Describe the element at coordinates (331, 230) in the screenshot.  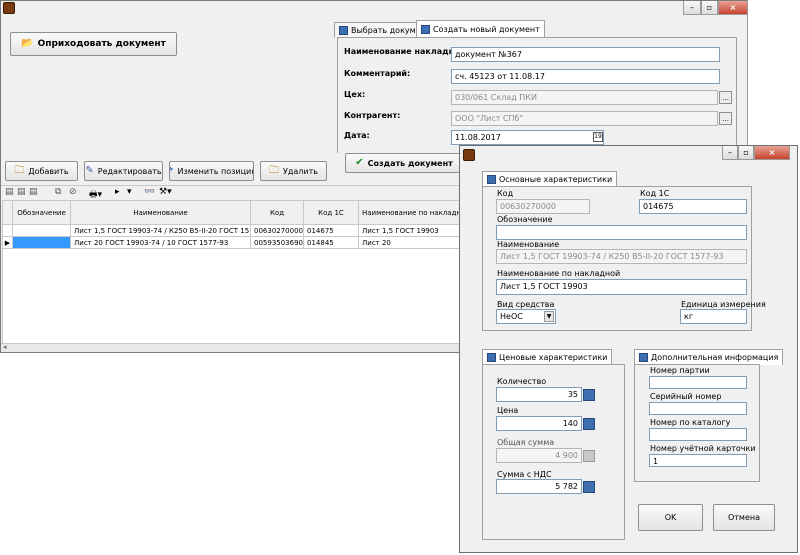
I see `table-cell: 014675` at that location.